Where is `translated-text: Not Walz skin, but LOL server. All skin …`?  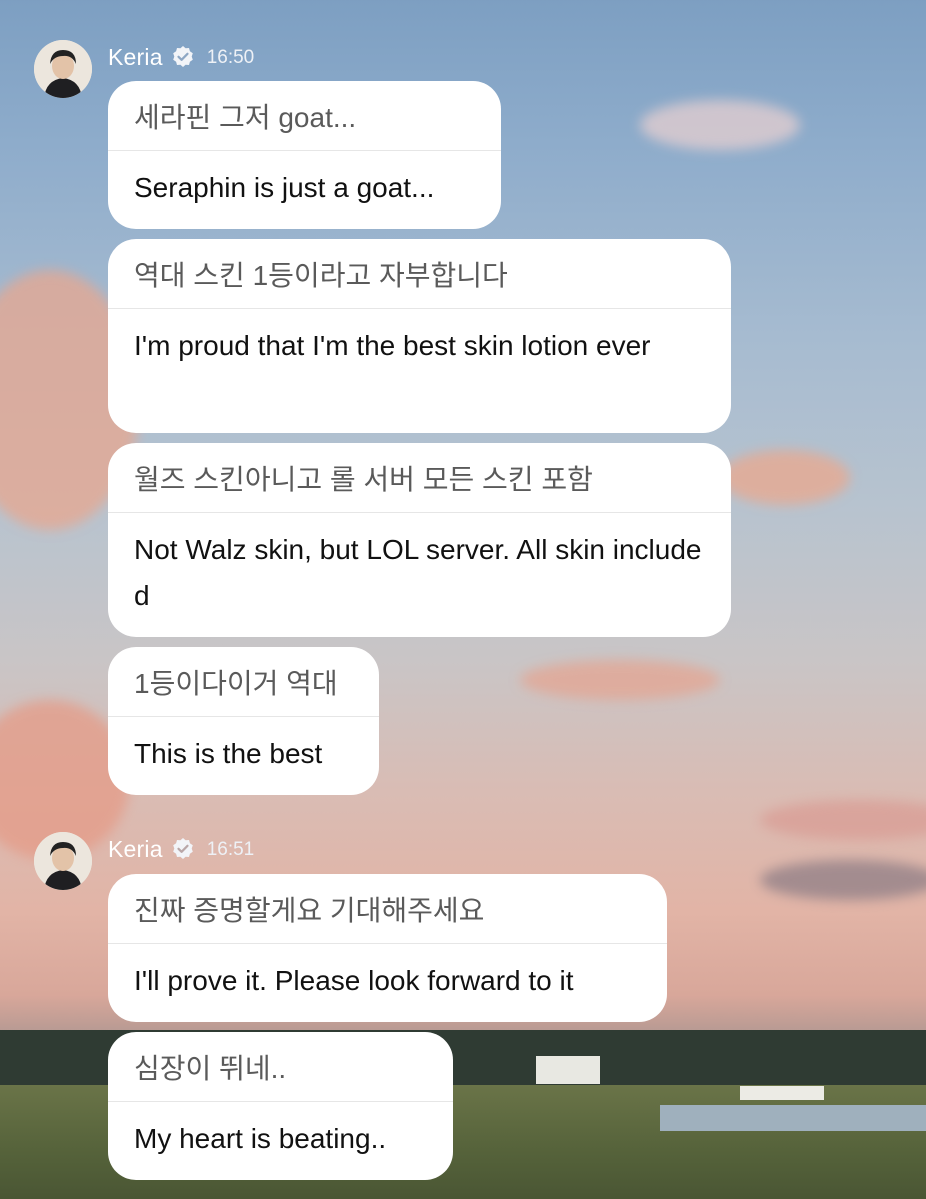 translated-text: Not Walz skin, but LOL server. All skin … is located at coordinates (418, 572).